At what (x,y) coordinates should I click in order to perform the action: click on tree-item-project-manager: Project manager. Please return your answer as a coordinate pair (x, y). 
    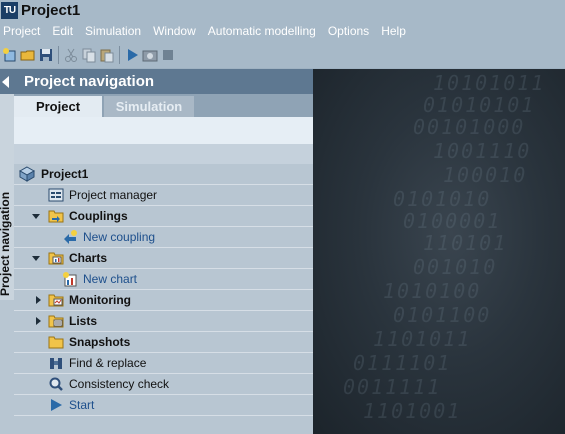
    Looking at the image, I should click on (163, 195).